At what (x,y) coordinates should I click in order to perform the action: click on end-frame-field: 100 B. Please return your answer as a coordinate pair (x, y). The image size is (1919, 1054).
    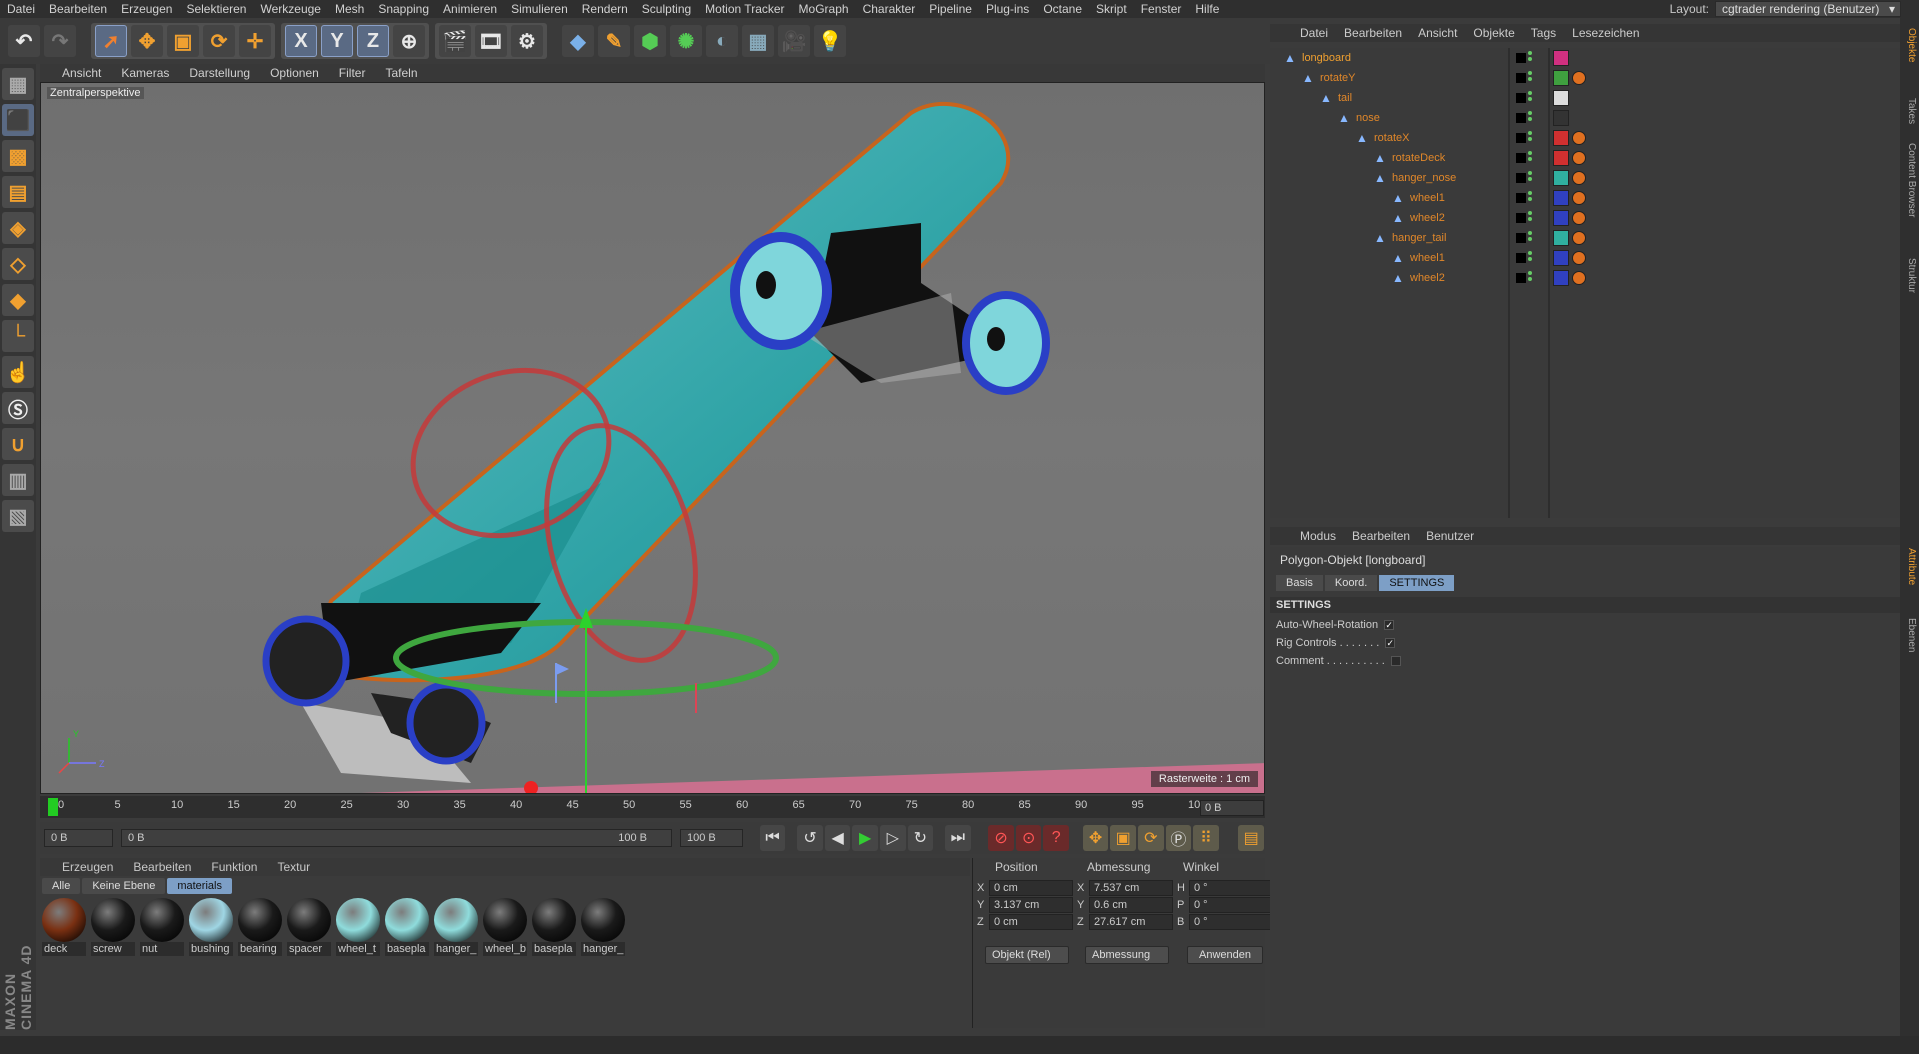
    Looking at the image, I should click on (712, 838).